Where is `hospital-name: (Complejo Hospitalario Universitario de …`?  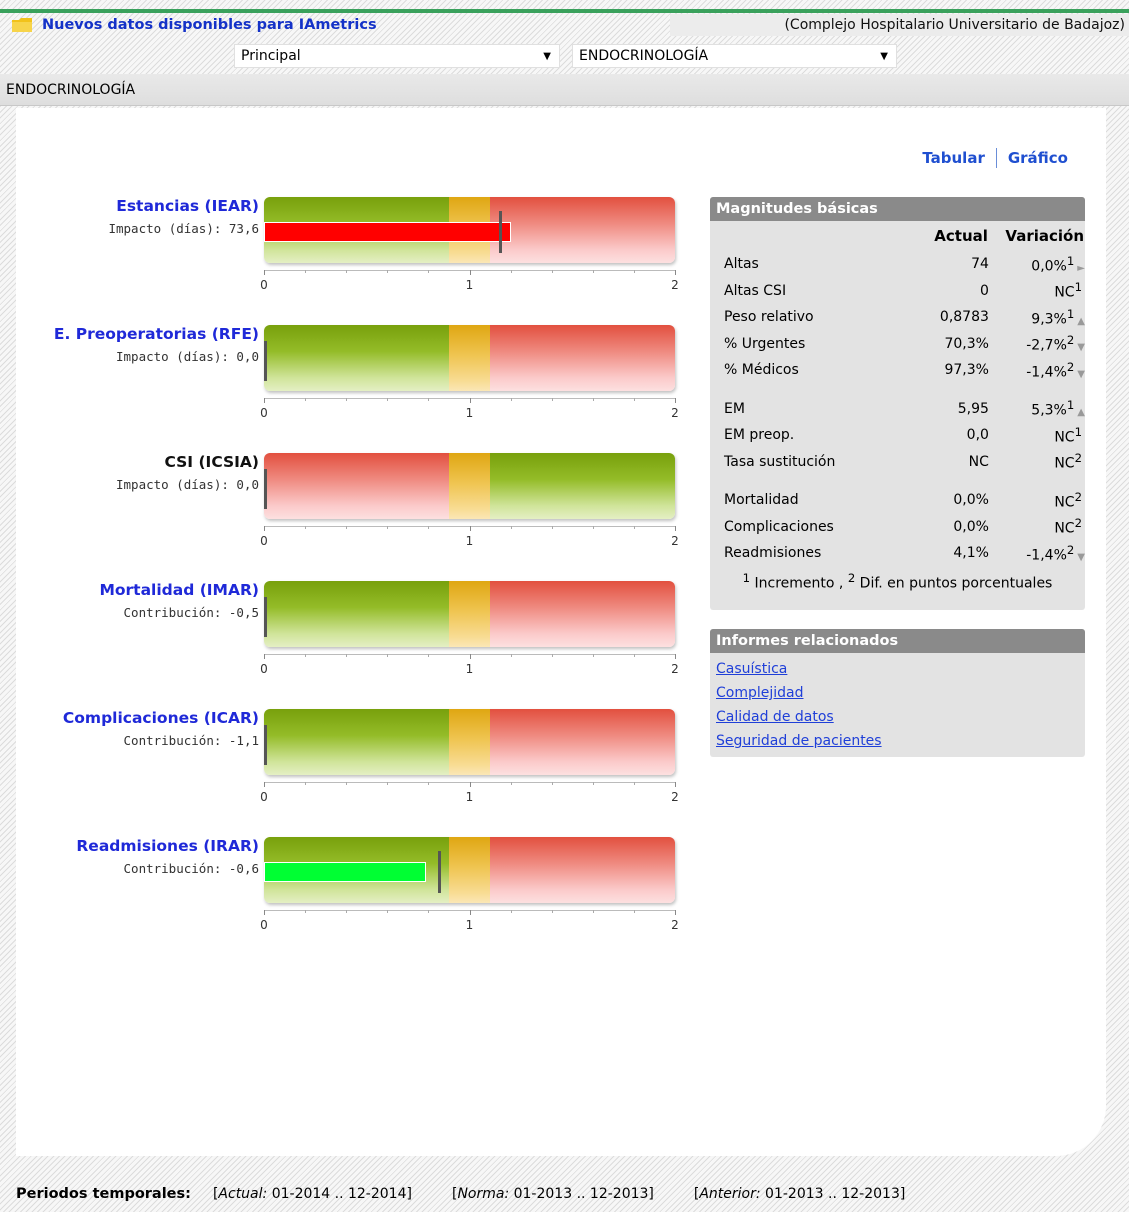
hospital-name: (Complejo Hospitalario Universitario de … is located at coordinates (899, 25).